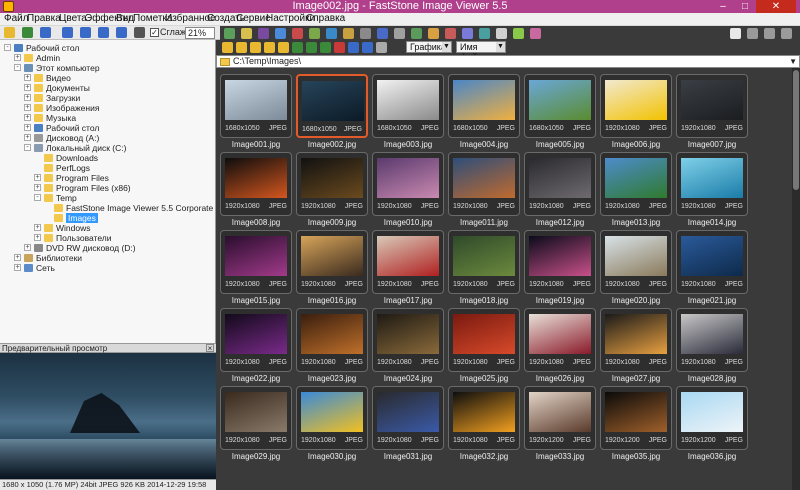 This screenshot has height=490, width=800. Describe the element at coordinates (332, 456) in the screenshot. I see `thumbnail-filename: Image030.jpg` at that location.